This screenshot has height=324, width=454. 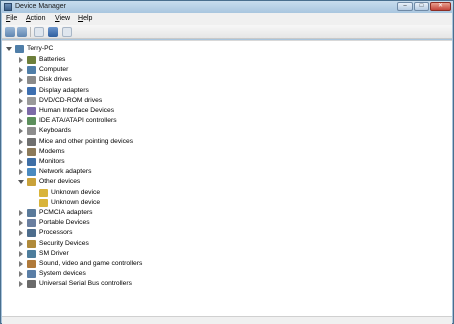 I want to click on tree-category-item: Monitors, so click(x=41, y=162).